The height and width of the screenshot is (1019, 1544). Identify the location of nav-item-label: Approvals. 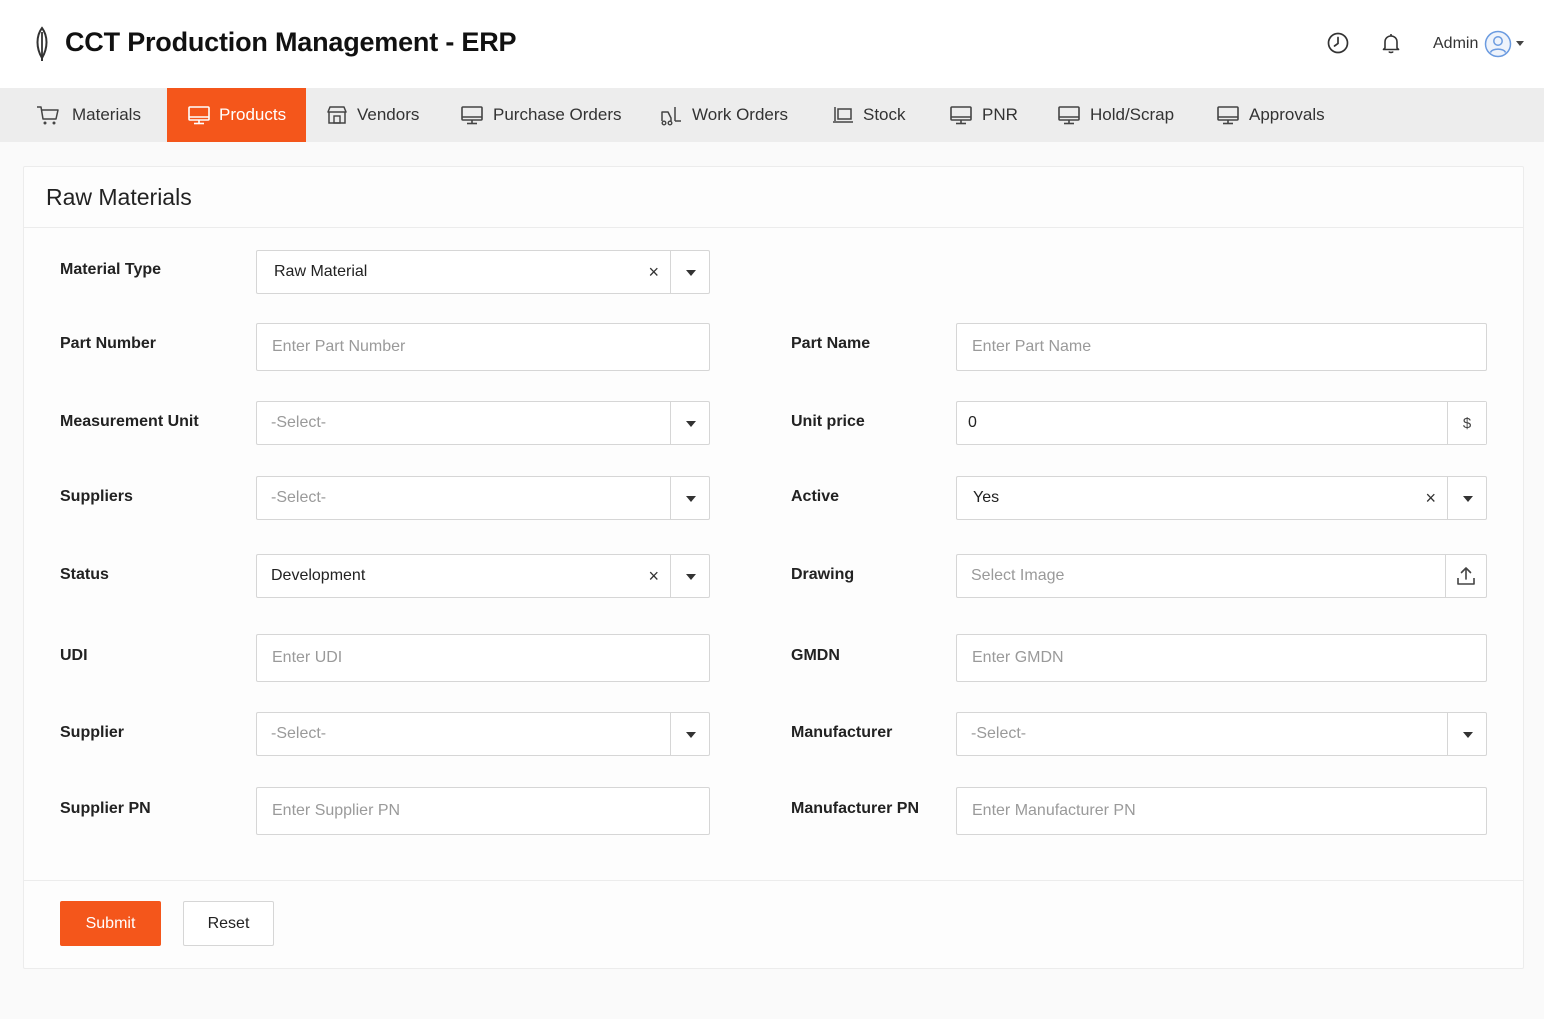
(1287, 114).